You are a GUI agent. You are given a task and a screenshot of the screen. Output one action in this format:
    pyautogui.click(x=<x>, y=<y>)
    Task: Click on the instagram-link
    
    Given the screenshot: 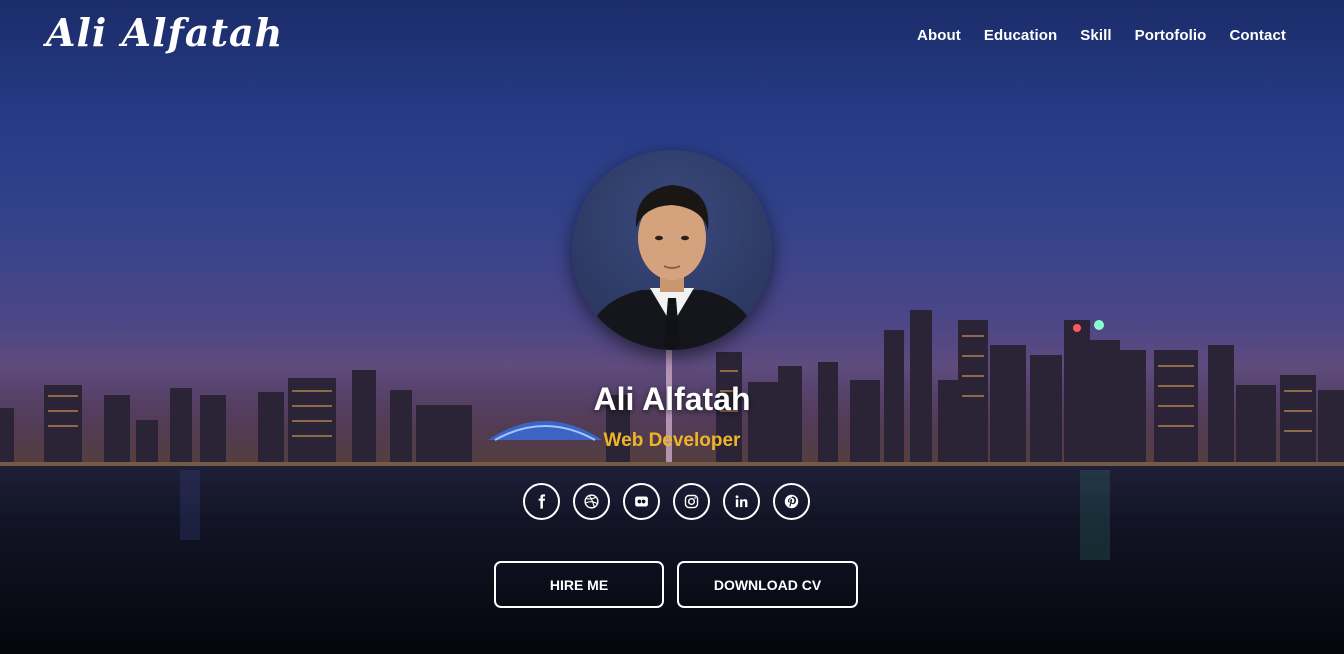 What is the action you would take?
    pyautogui.click(x=691, y=501)
    